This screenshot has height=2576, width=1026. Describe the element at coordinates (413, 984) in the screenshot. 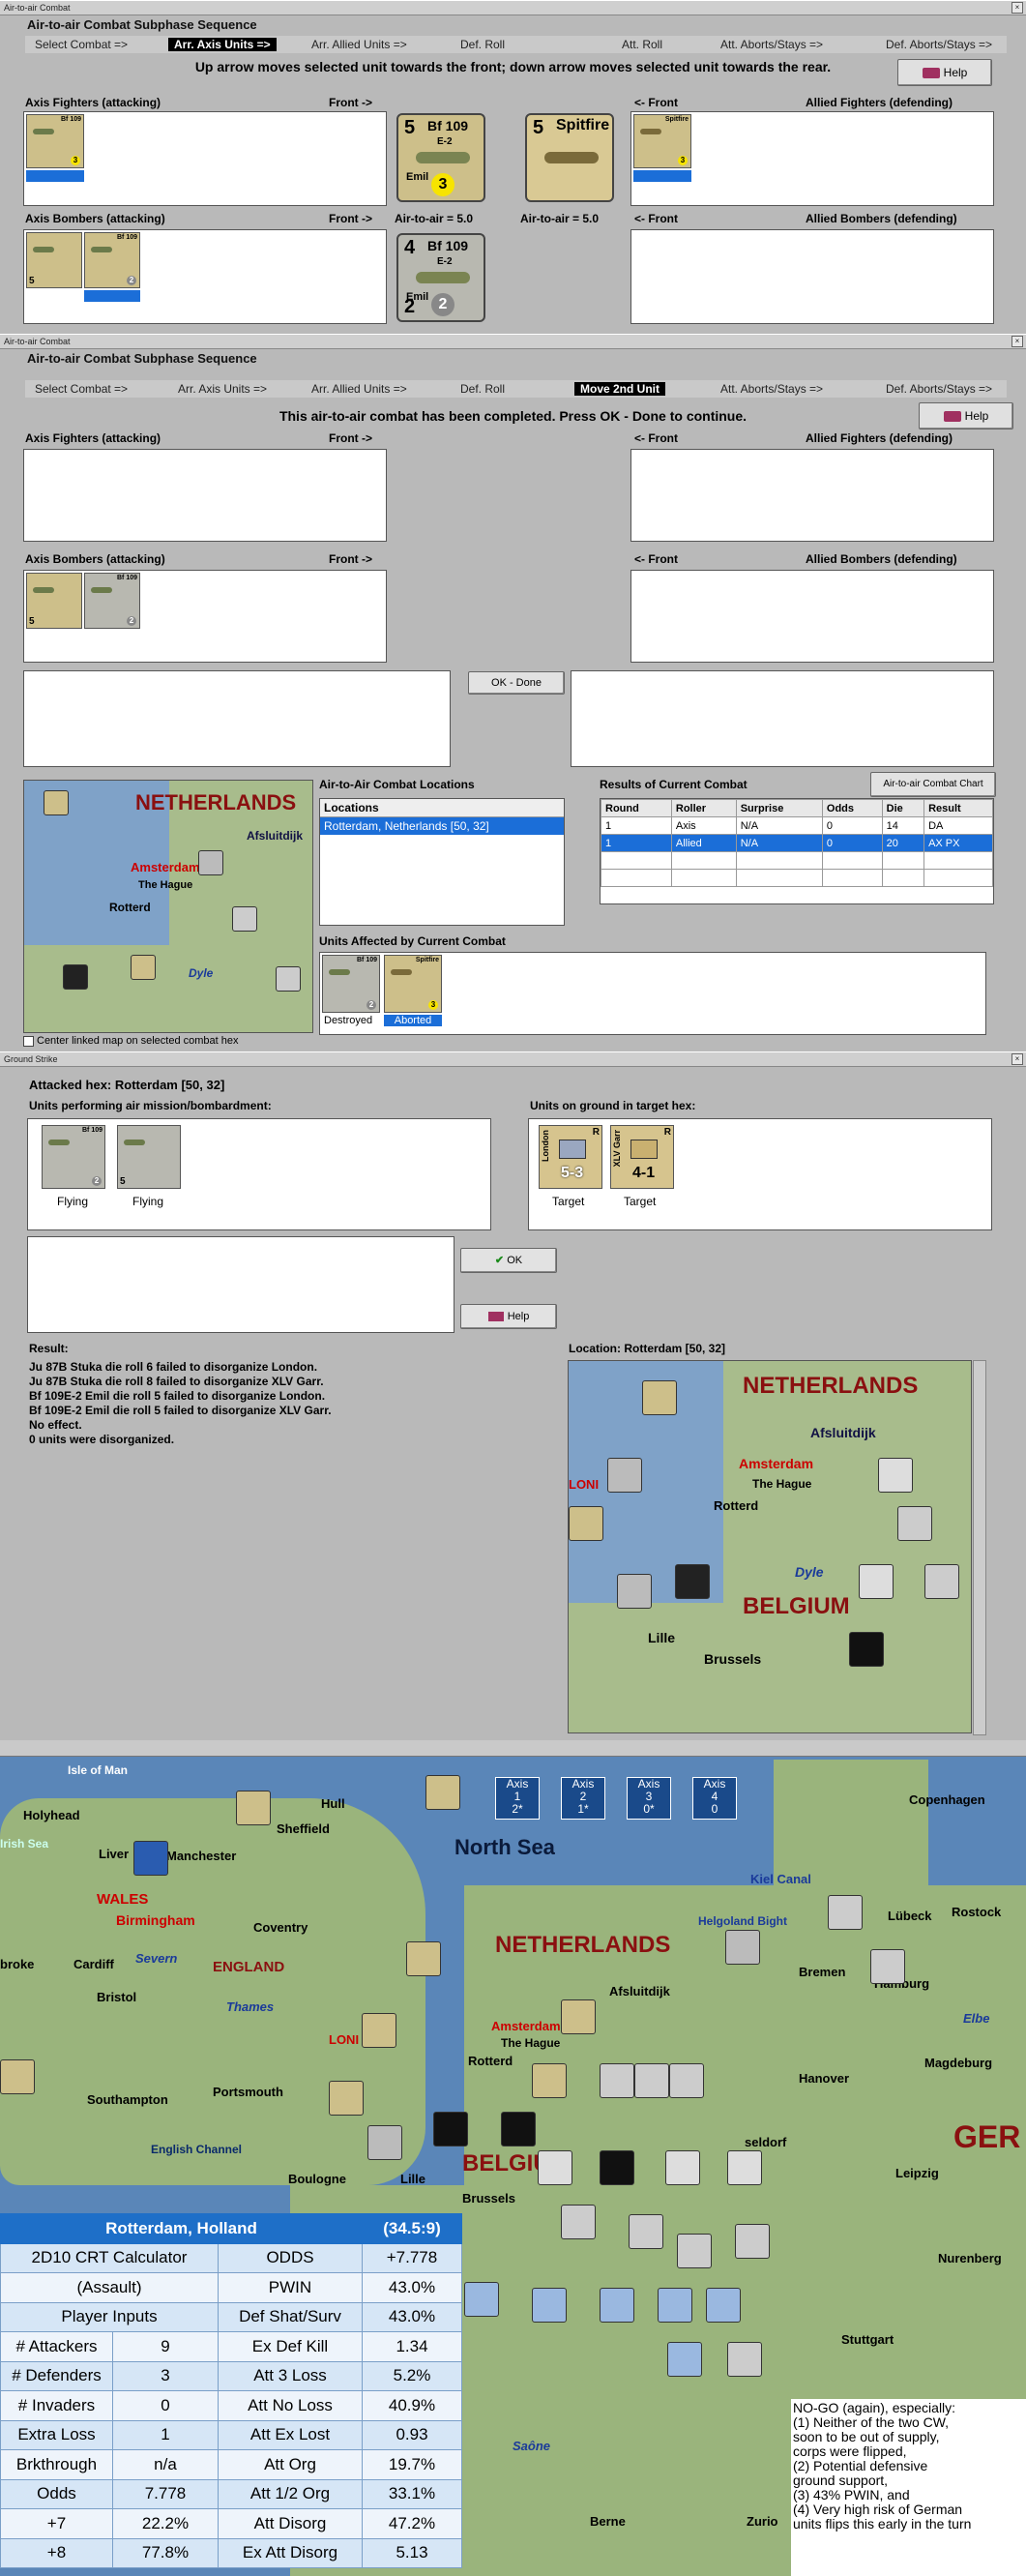

I see `spitfire-aborted-counter: Spitfire 3` at that location.